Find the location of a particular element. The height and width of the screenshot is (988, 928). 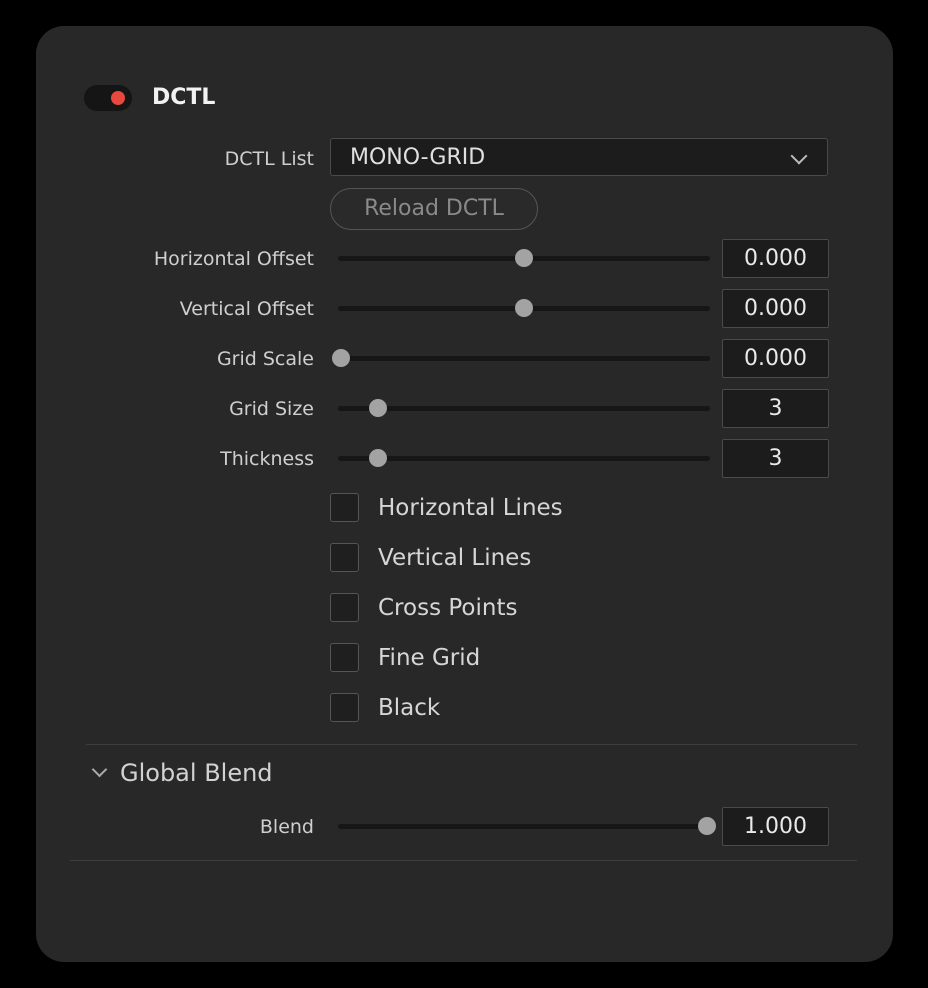

toggle-indicator-icon is located at coordinates (118, 98).